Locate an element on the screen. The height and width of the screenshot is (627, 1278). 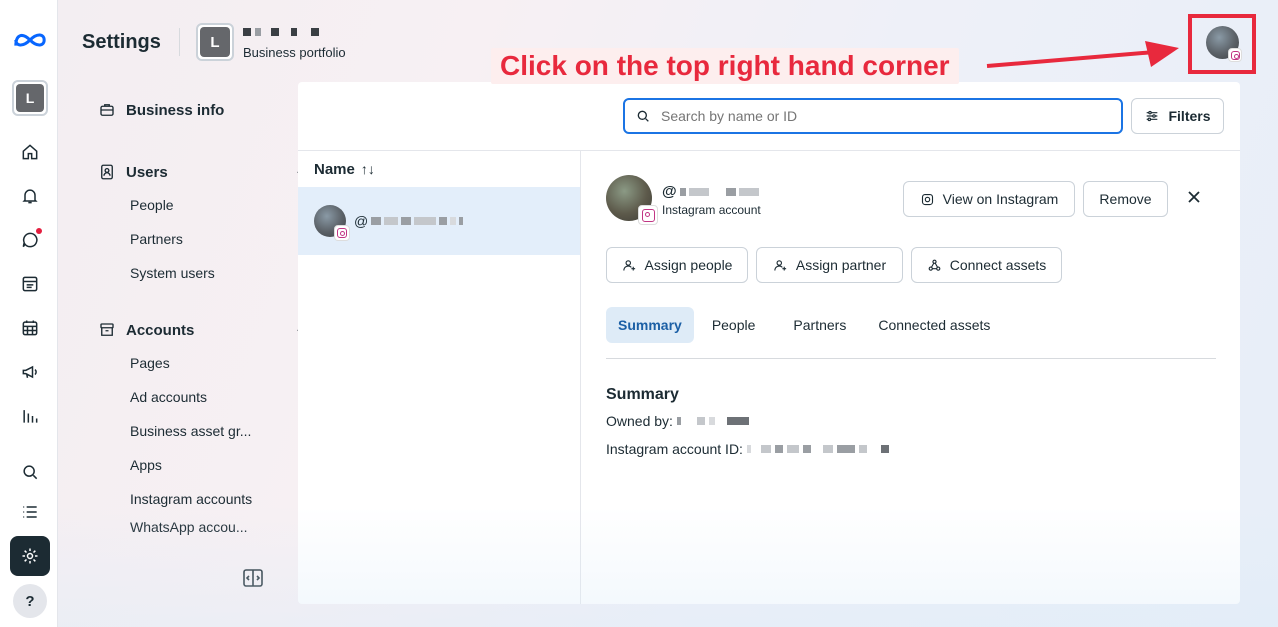
settings-gear-icon is located at coordinates (30, 556).